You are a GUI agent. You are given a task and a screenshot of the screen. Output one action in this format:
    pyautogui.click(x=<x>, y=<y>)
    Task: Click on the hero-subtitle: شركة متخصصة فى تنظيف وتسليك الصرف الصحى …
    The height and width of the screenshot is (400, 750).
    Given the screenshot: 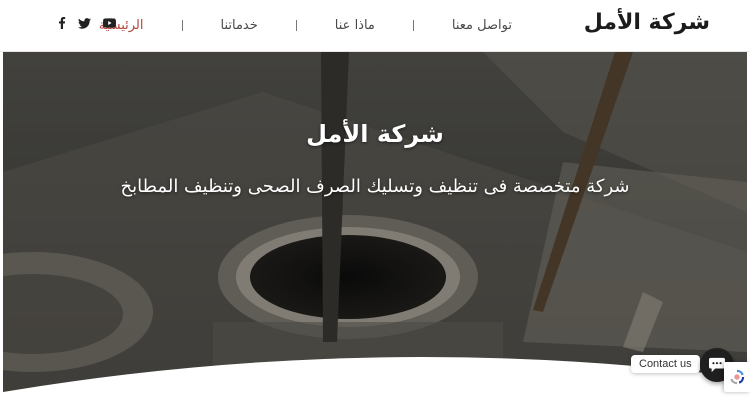 What is the action you would take?
    pyautogui.click(x=375, y=186)
    